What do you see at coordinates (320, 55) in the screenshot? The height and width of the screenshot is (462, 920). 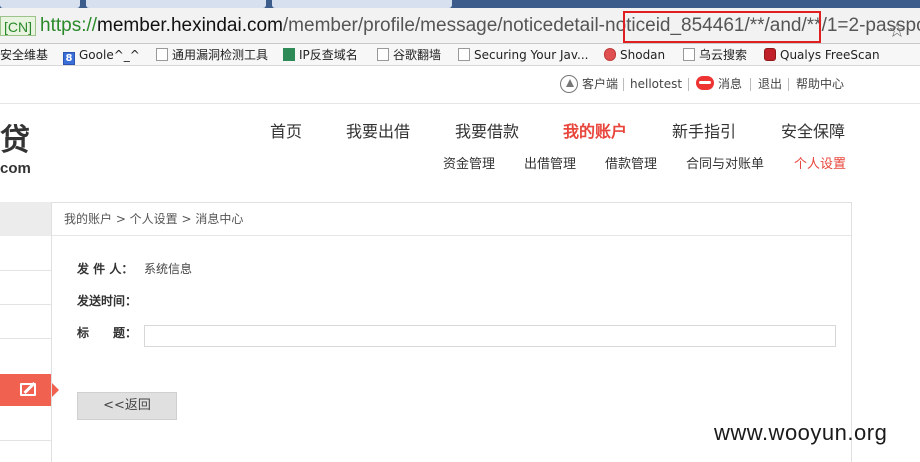 I see `bookmark-item: IP反查域名` at bounding box center [320, 55].